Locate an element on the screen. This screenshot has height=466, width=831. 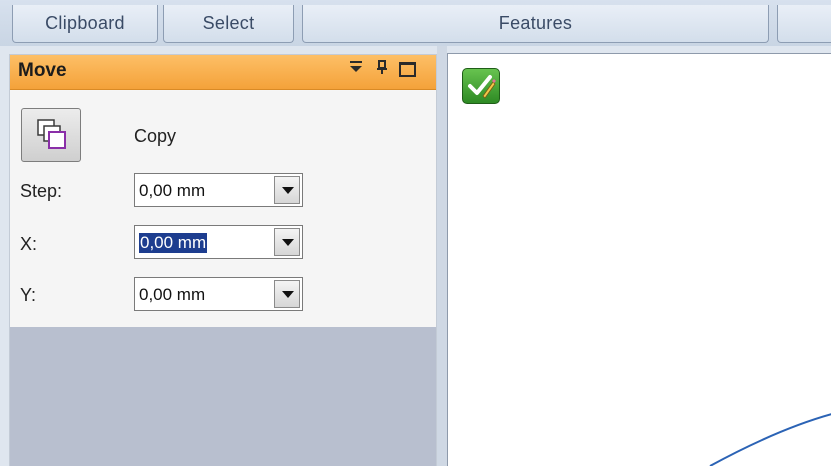
x-dropdown-button is located at coordinates (287, 242).